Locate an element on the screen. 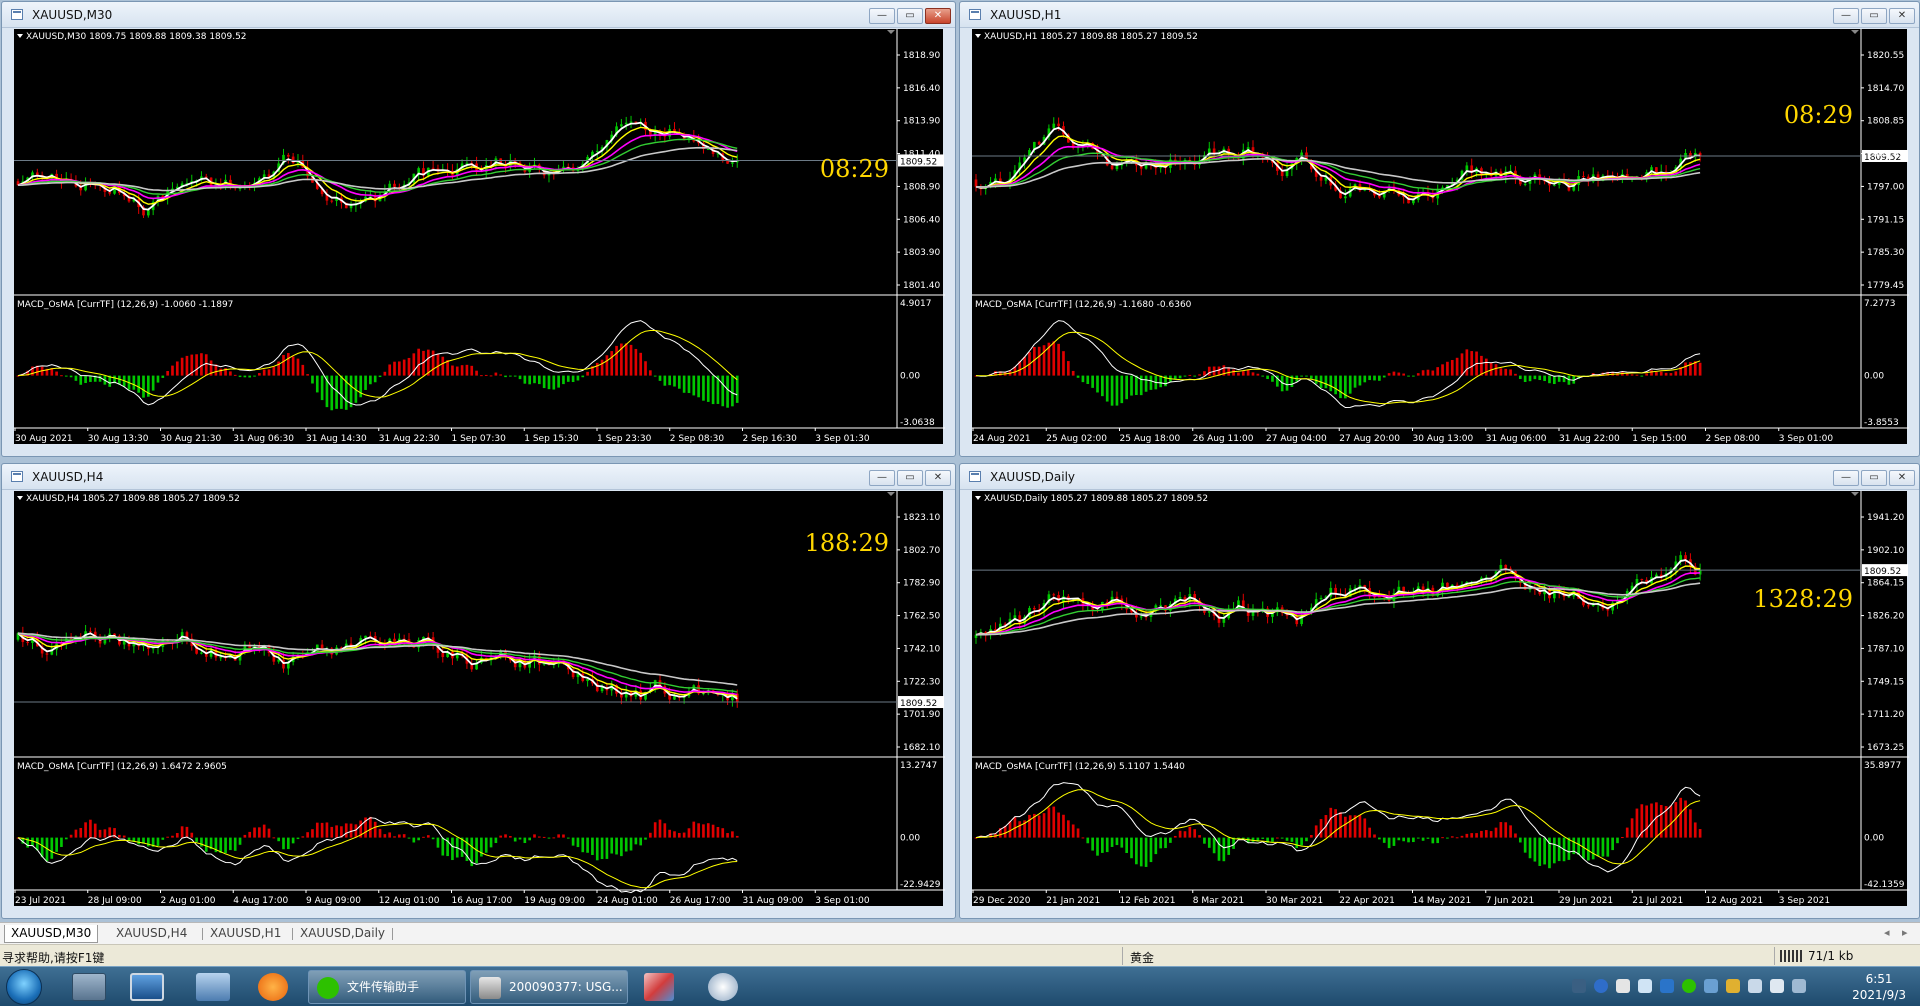 The image size is (1920, 1006). tray-volume-icon is located at coordinates (1777, 986).